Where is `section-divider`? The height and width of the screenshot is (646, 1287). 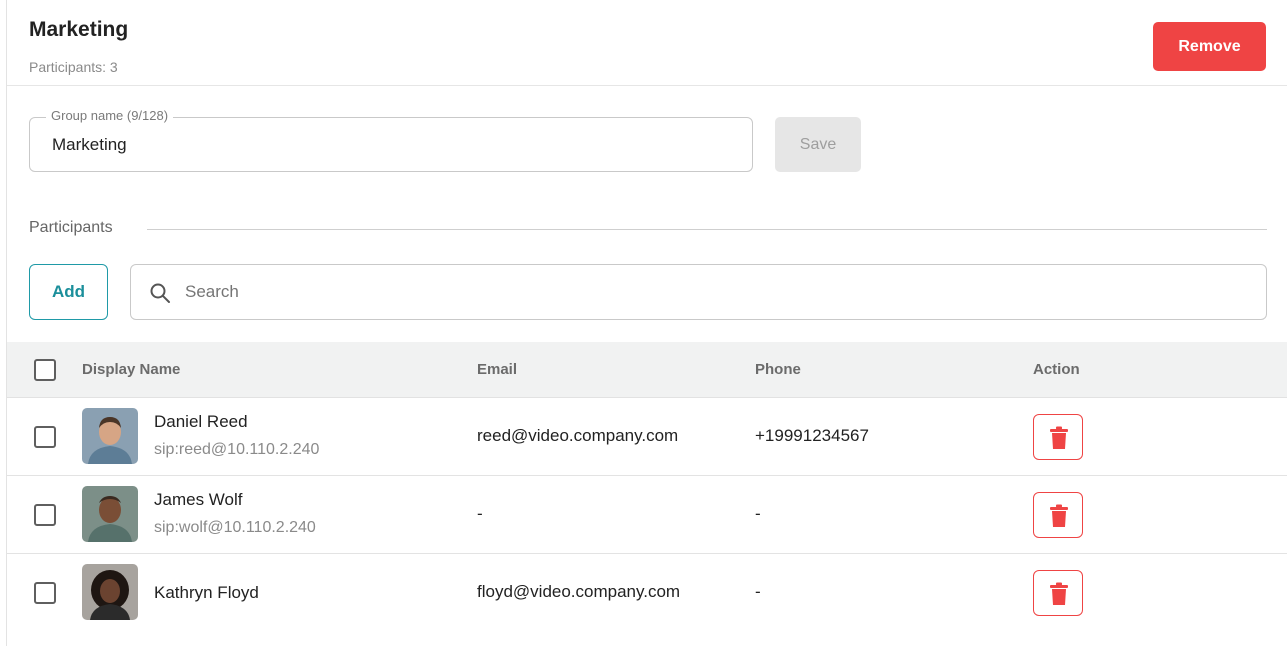
section-divider is located at coordinates (707, 229).